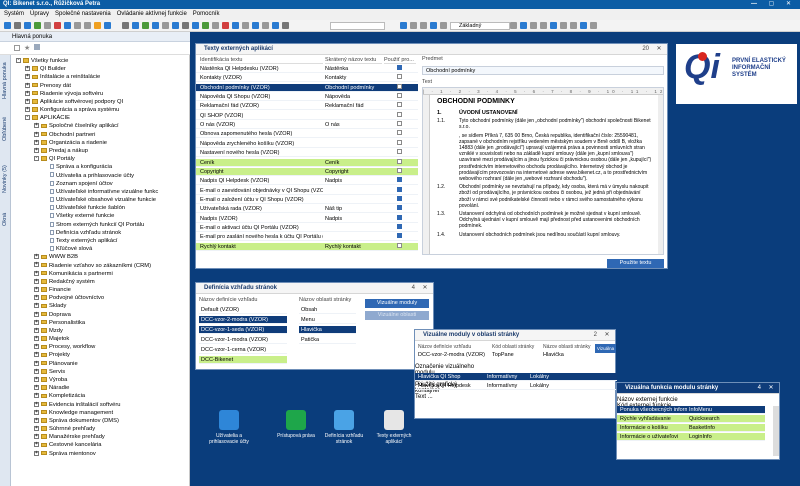  I want to click on definition-list-item: DCC-vzor-1-seda (VZOR), so click(243, 330).